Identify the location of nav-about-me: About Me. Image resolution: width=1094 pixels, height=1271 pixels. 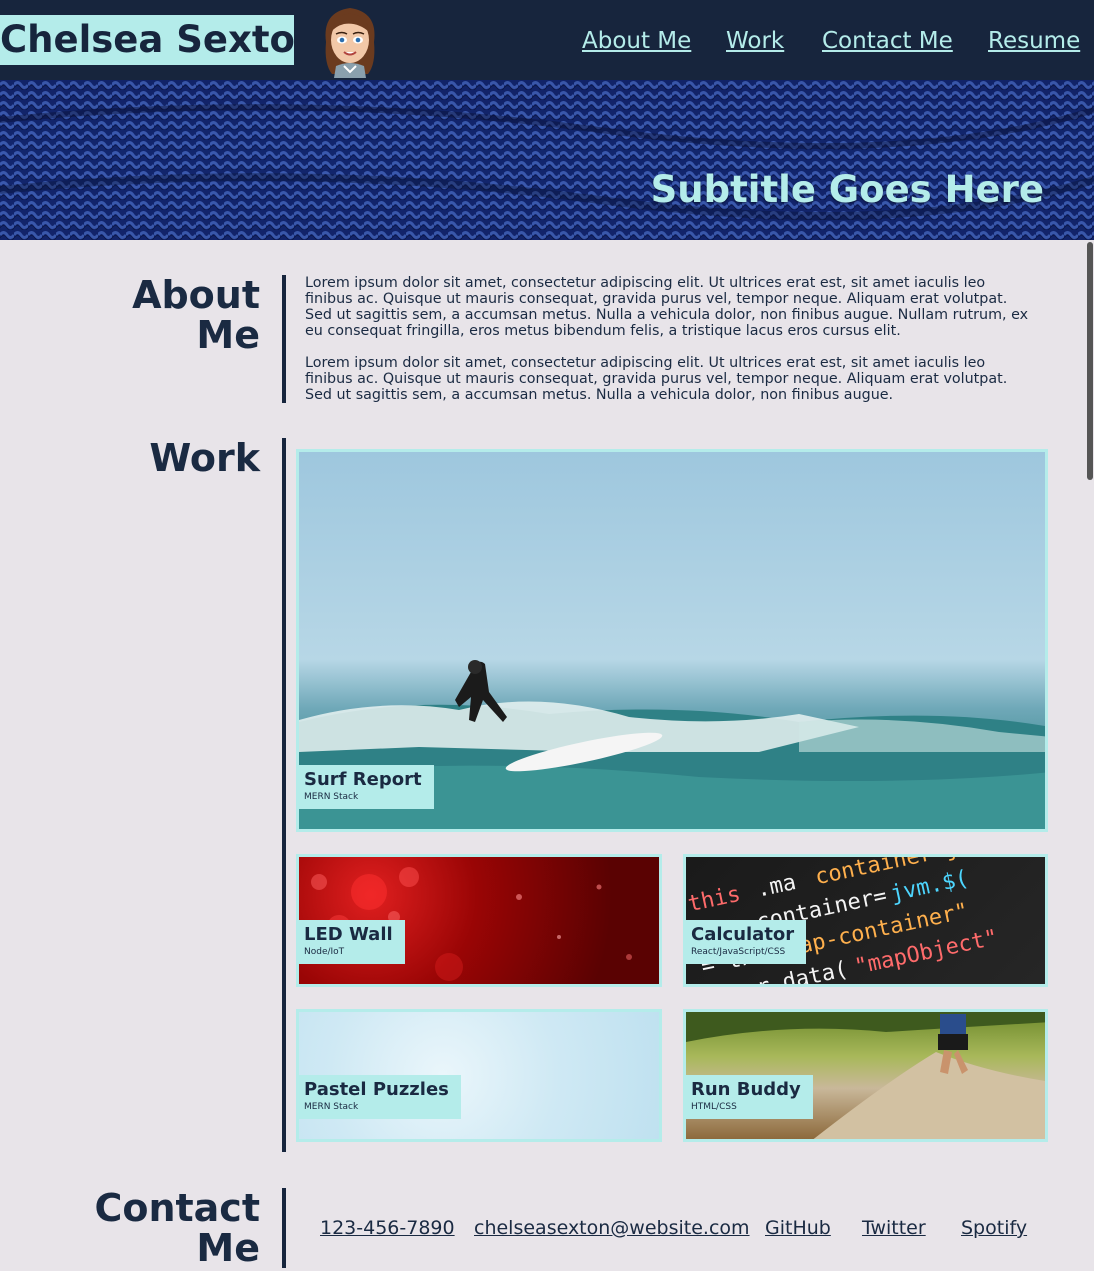
(636, 41).